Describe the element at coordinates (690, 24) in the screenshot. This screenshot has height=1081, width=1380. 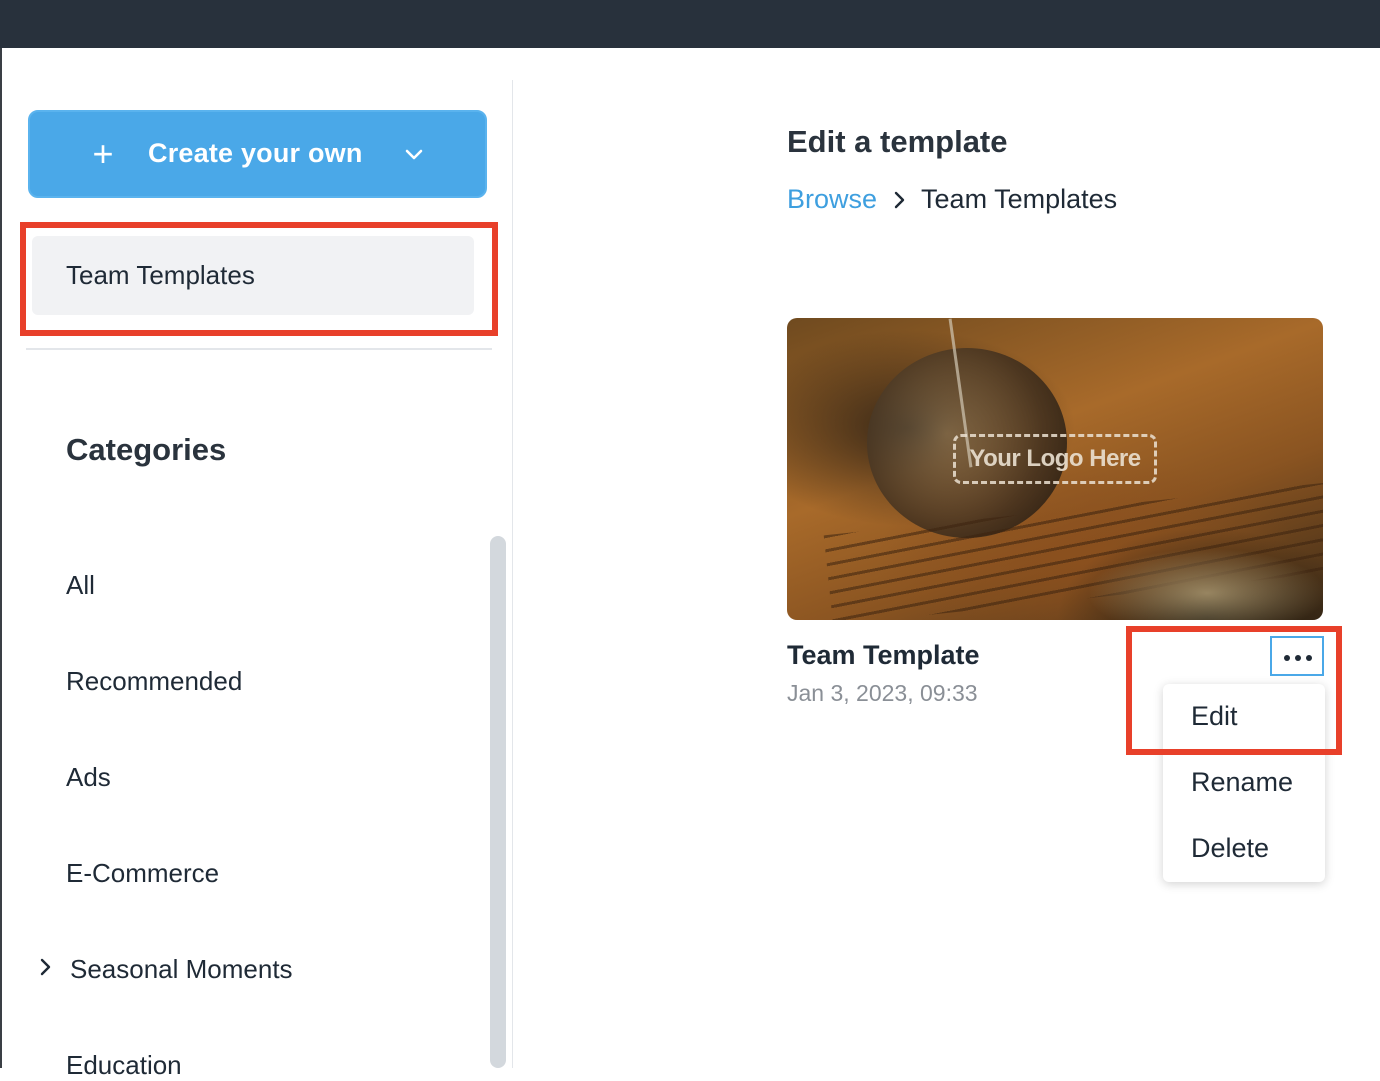
I see `top-bar` at that location.